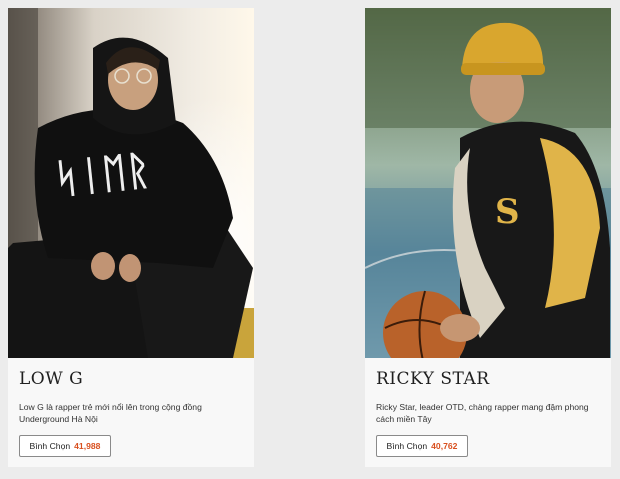  Describe the element at coordinates (507, 212) in the screenshot. I see `svg-text: S` at that location.